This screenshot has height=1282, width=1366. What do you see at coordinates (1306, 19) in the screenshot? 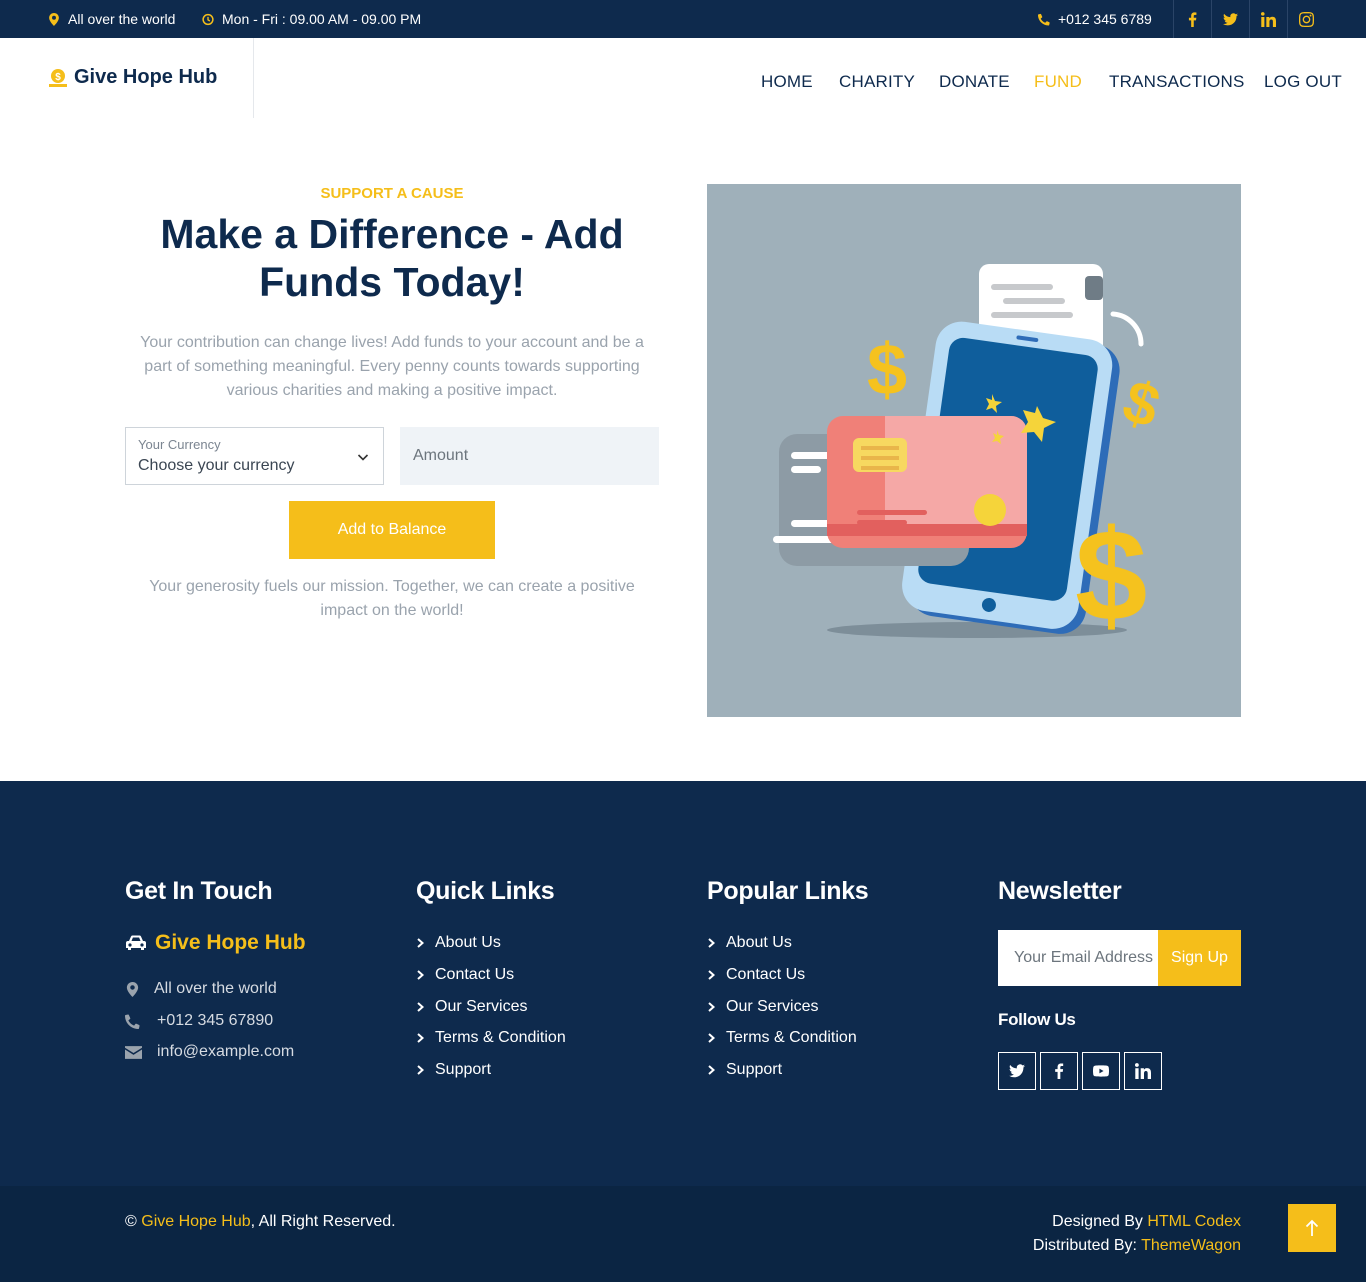
I see `instagram-icon` at bounding box center [1306, 19].